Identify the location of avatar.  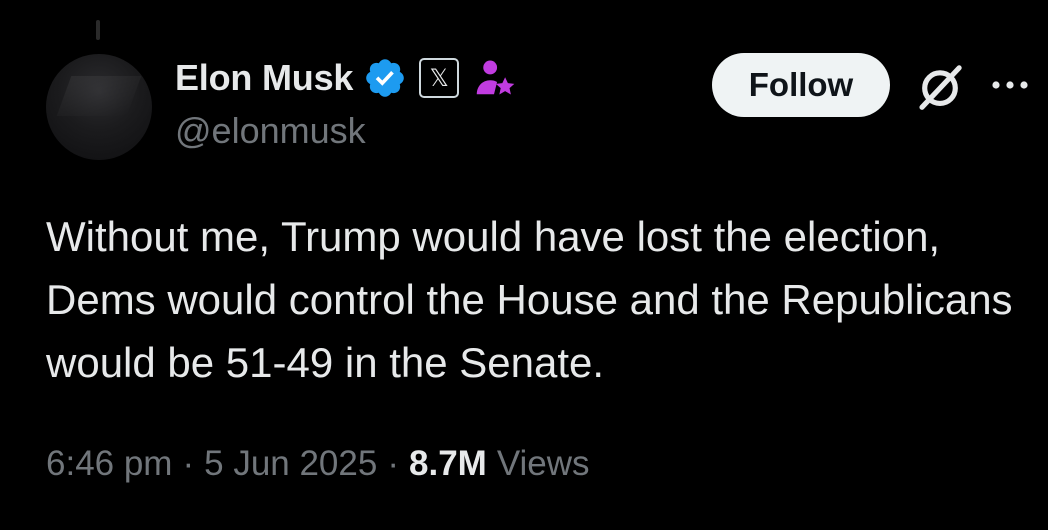
(99, 107).